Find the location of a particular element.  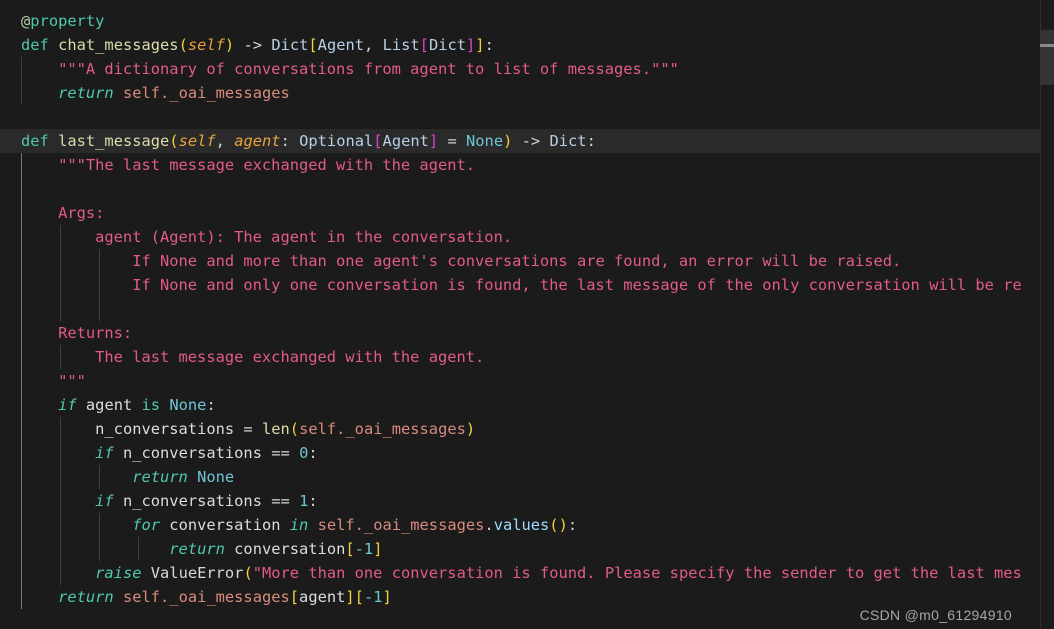

keyword-in-token: in is located at coordinates (299, 525).